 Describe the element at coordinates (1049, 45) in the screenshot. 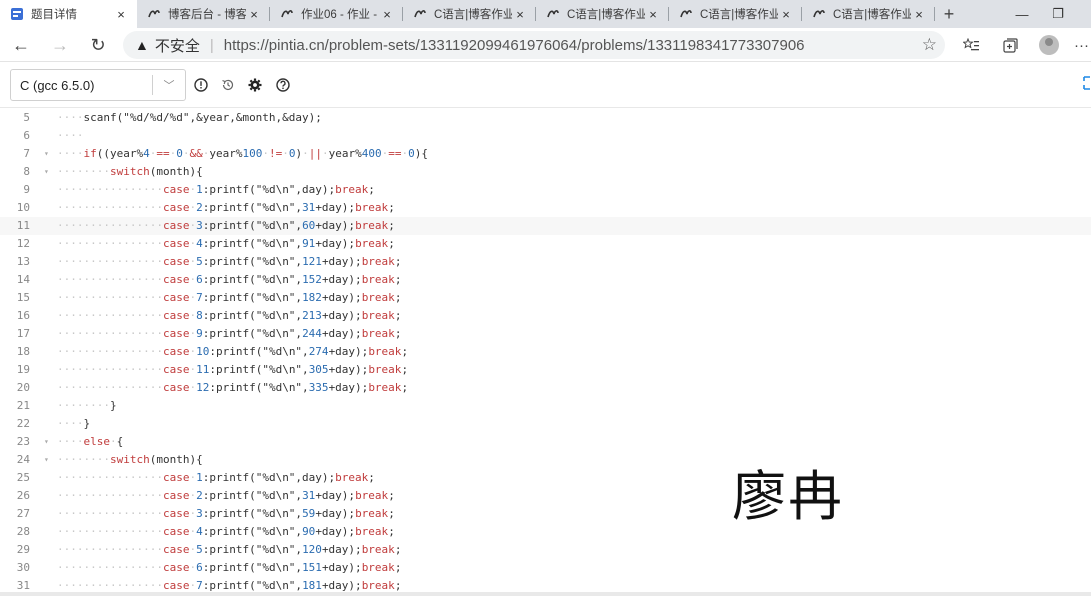

I see `profile-avatar` at that location.